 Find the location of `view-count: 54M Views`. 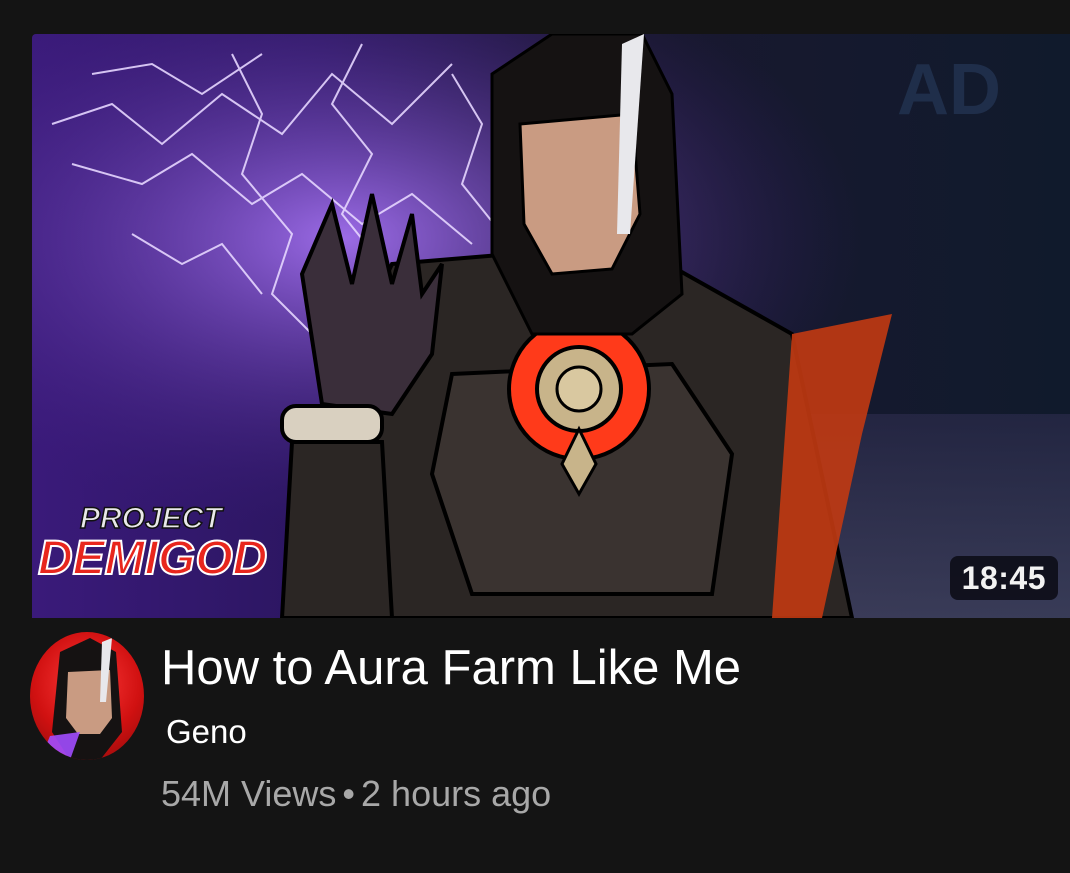

view-count: 54M Views is located at coordinates (249, 793).